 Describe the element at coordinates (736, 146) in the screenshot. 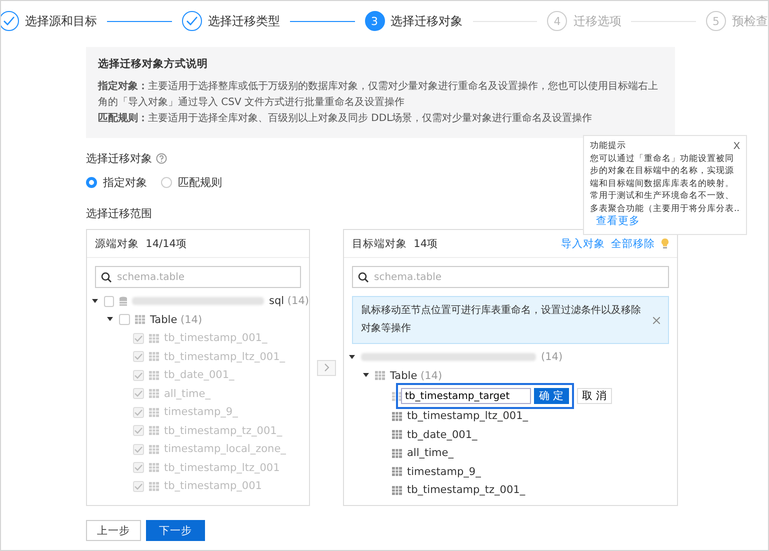

I see `close-button: X` at that location.